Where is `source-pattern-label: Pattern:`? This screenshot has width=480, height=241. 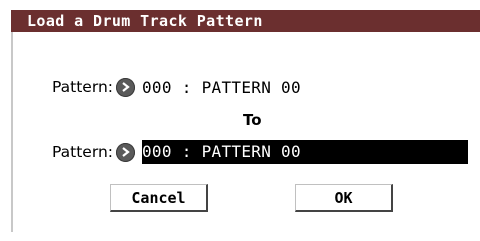
source-pattern-label: Pattern: is located at coordinates (82, 87).